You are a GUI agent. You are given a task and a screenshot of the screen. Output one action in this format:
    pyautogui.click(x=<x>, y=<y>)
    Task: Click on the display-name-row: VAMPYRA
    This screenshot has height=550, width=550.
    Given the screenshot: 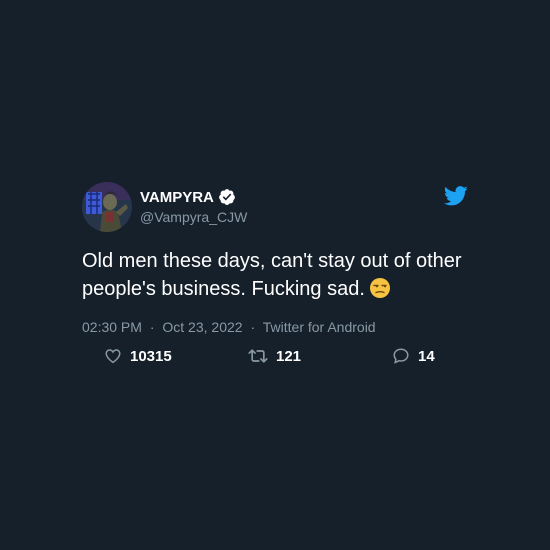 What is the action you would take?
    pyautogui.click(x=193, y=197)
    